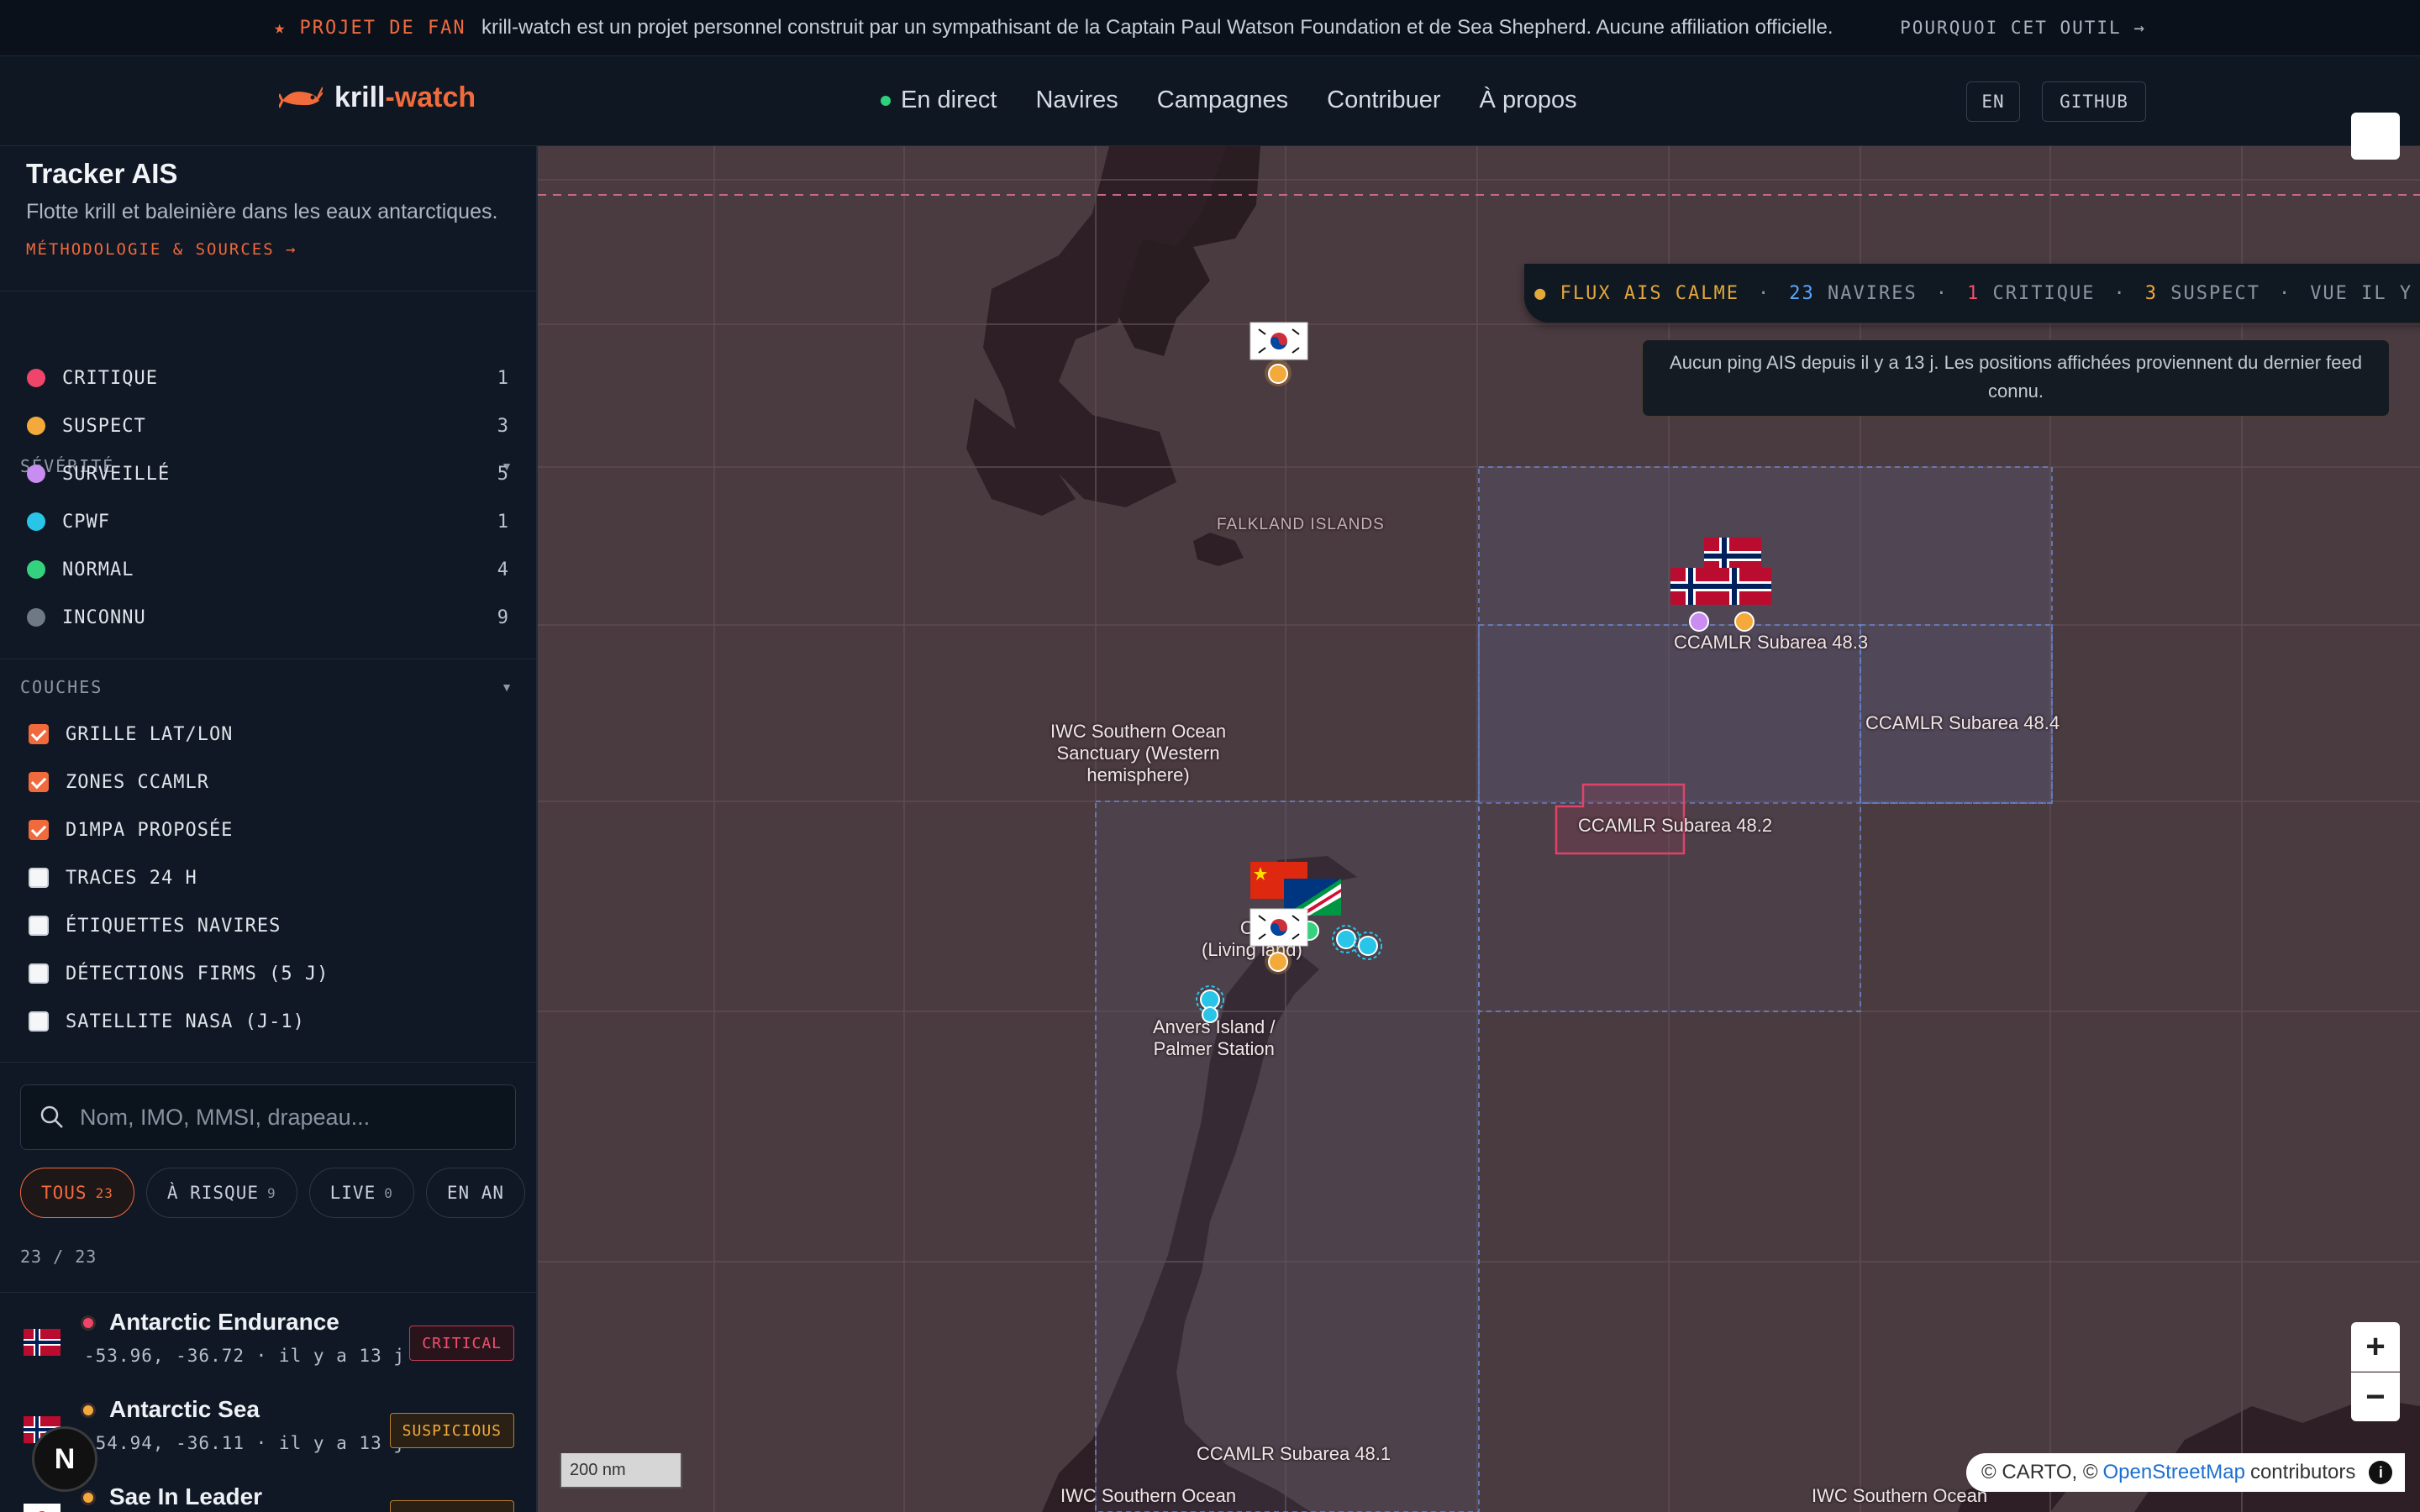  What do you see at coordinates (268, 378) in the screenshot?
I see `severity-row: CRITIQUE 1` at bounding box center [268, 378].